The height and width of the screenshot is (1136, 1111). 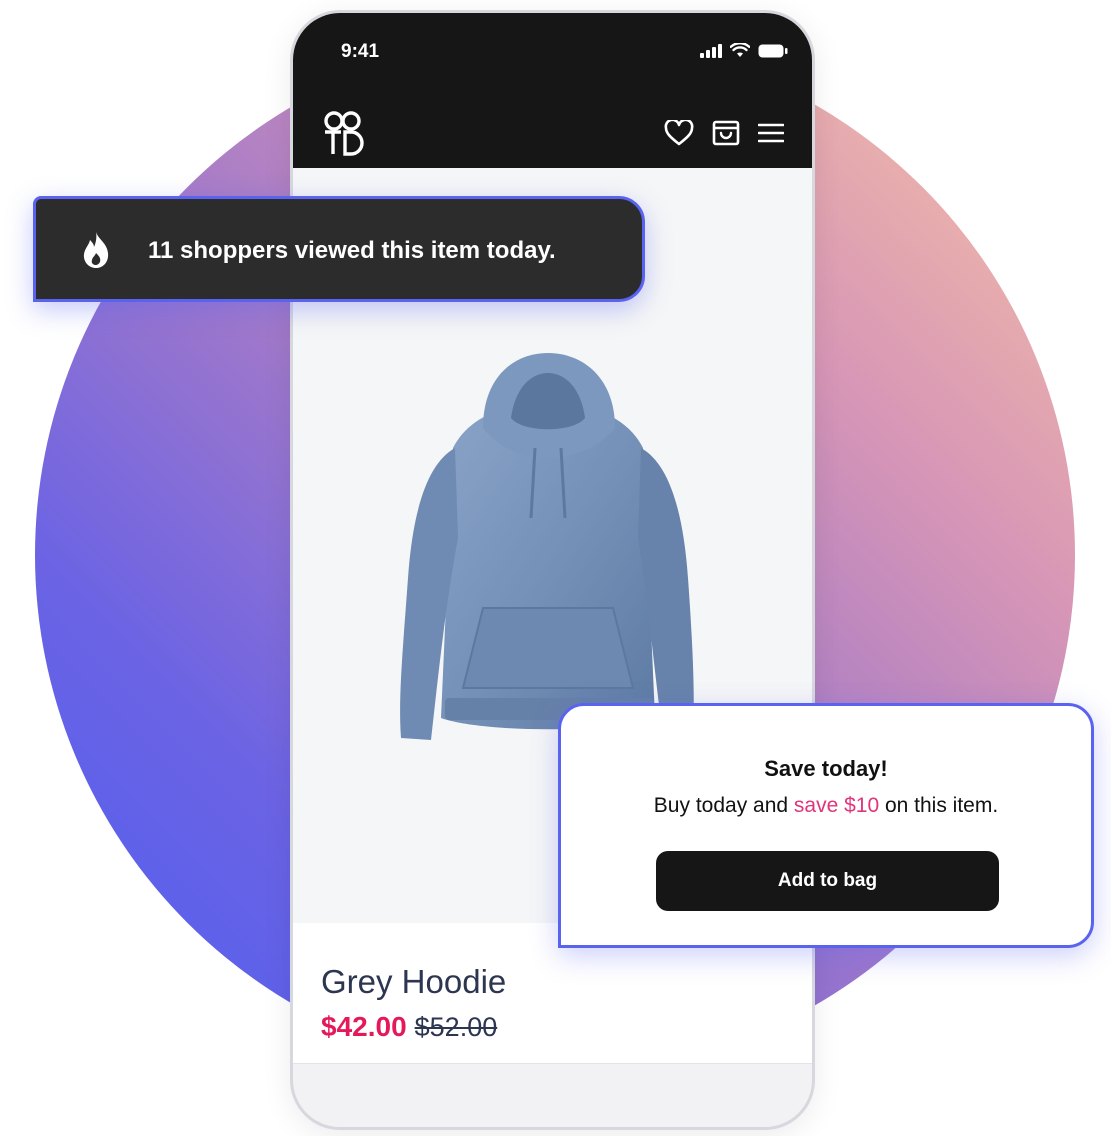 I want to click on viewers-toast: 11 shoppers viewed this item today., so click(x=339, y=249).